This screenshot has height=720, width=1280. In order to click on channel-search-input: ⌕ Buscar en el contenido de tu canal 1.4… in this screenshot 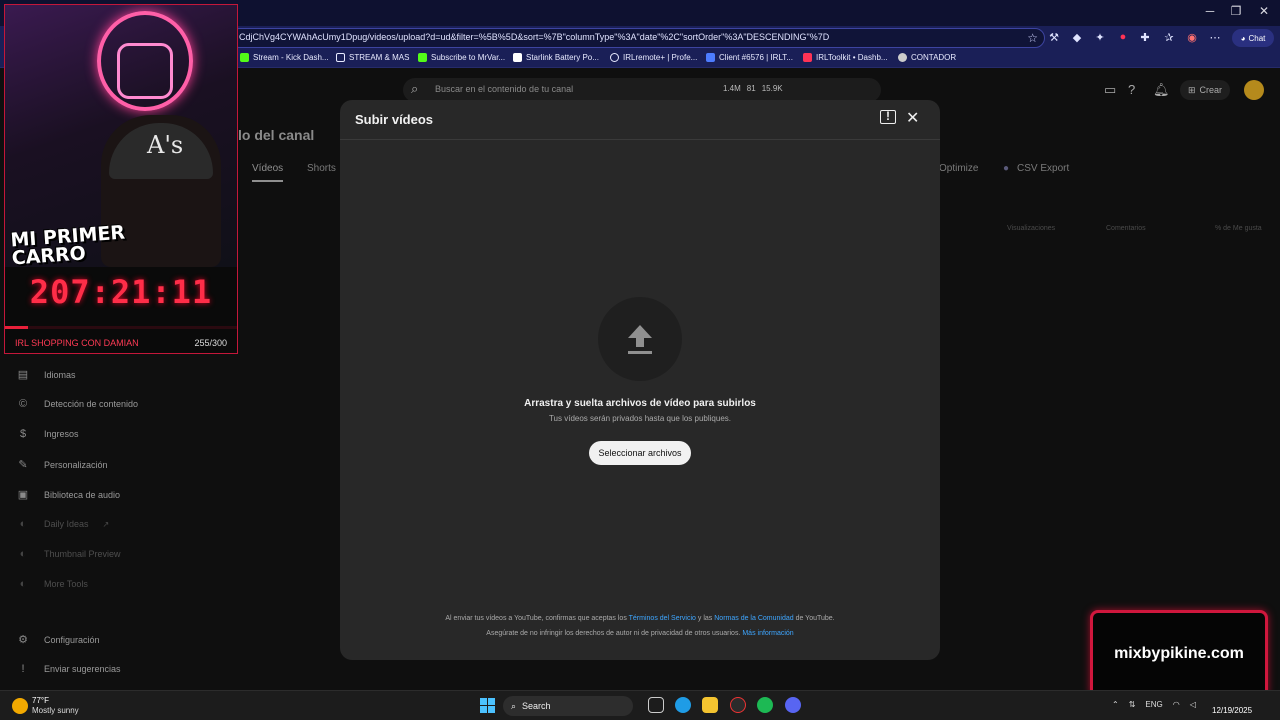, I will do `click(642, 90)`.